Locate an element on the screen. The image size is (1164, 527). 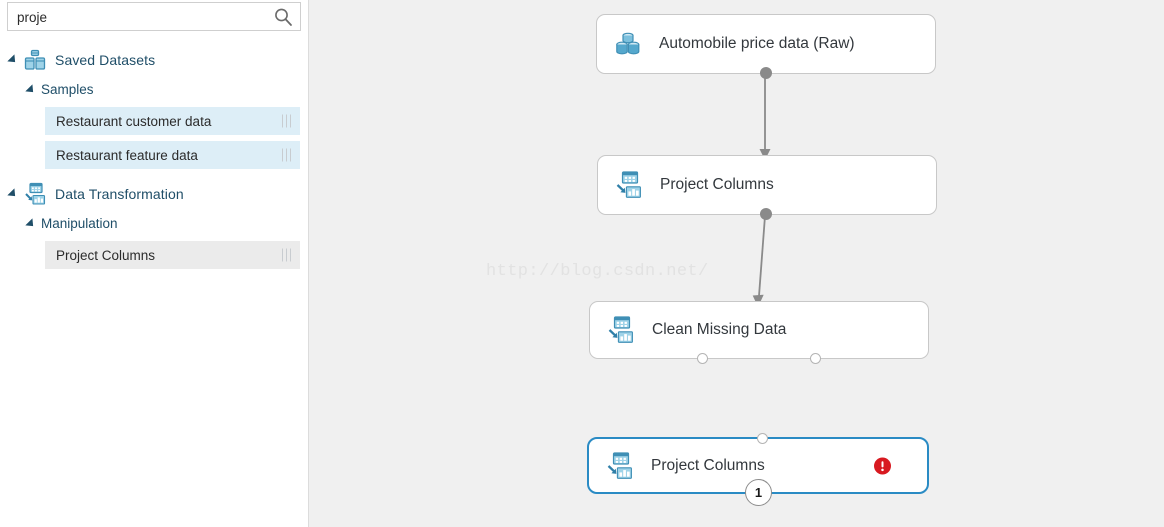
node-count-badge: 1 is located at coordinates (758, 492).